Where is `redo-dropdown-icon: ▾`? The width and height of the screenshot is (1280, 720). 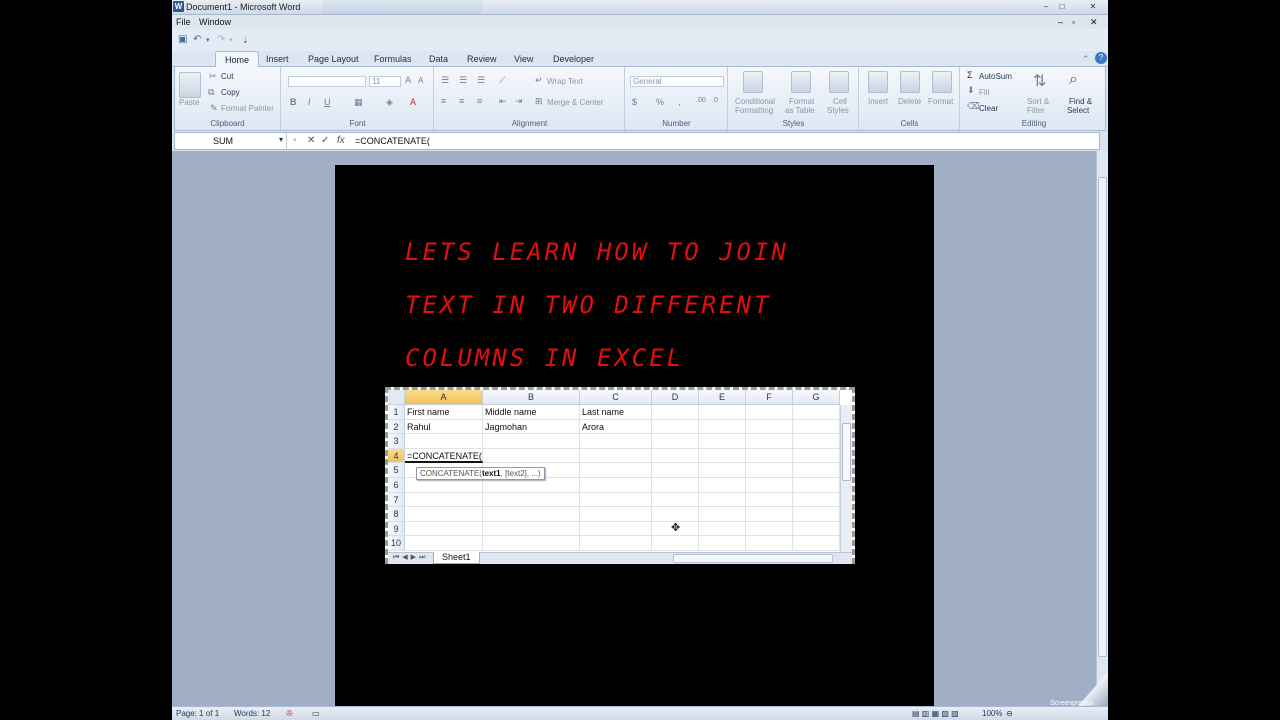 redo-dropdown-icon: ▾ is located at coordinates (231, 40).